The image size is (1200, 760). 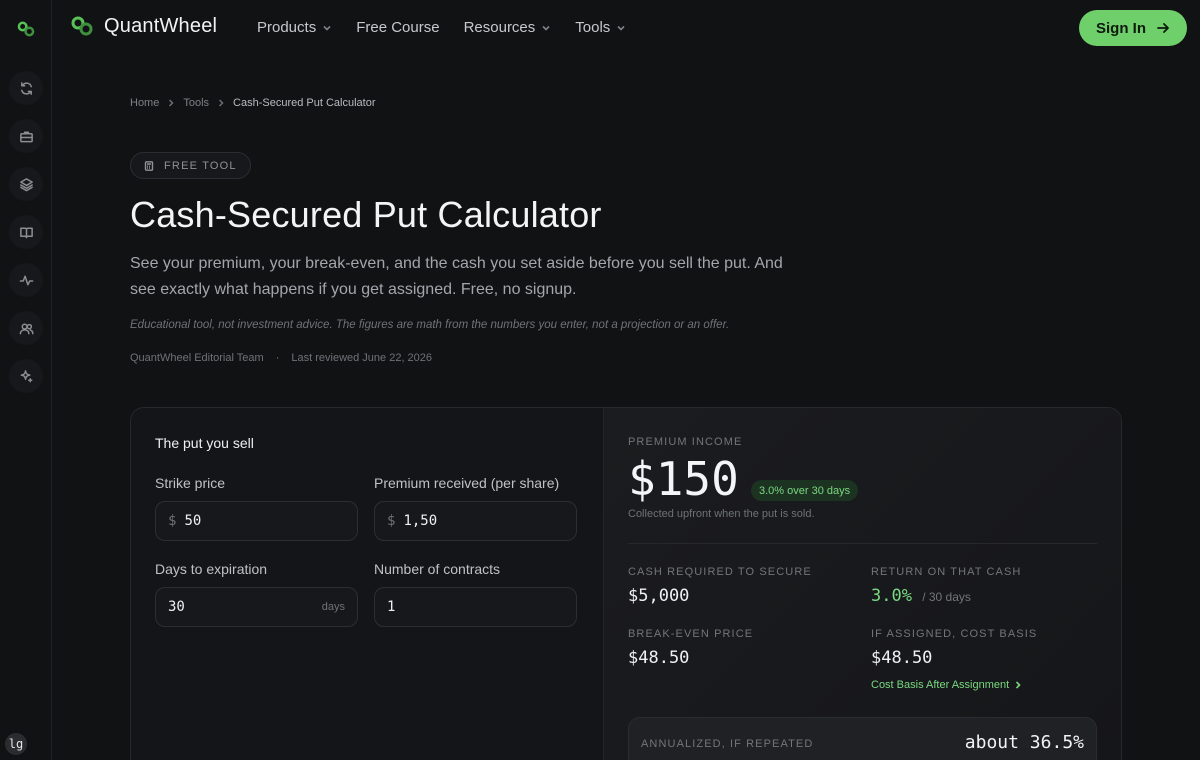 I want to click on nav-item-tools: Tools, so click(x=600, y=27).